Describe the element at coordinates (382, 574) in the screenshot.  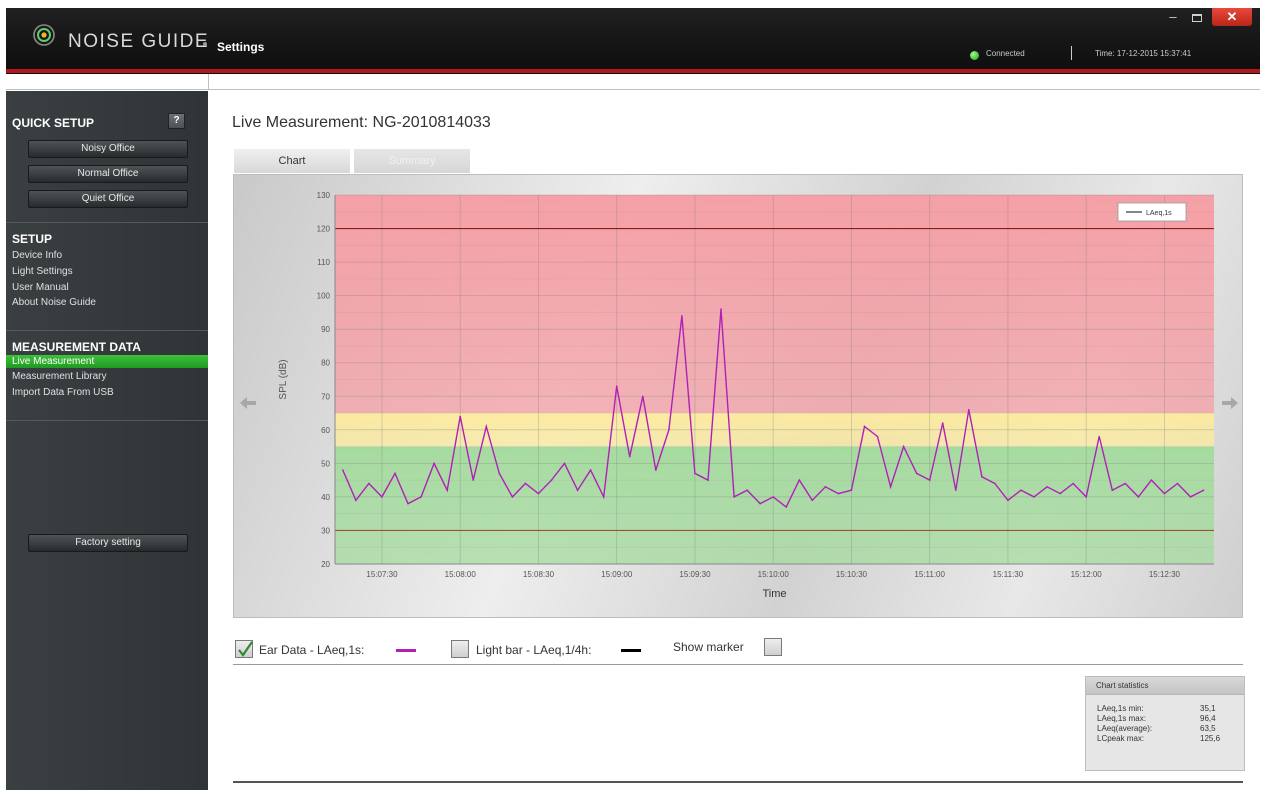
I see `x-tick-label: 15:07:30` at that location.